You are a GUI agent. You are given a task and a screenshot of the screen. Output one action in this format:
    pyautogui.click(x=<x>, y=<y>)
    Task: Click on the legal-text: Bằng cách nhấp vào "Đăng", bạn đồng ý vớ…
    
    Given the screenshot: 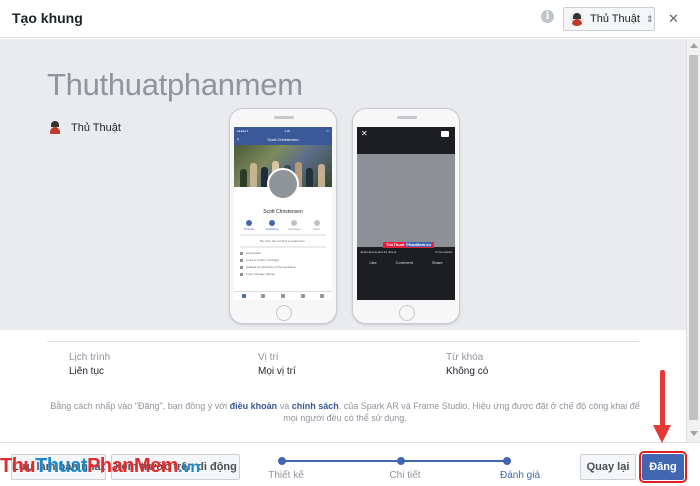 What is the action you would take?
    pyautogui.click(x=140, y=406)
    